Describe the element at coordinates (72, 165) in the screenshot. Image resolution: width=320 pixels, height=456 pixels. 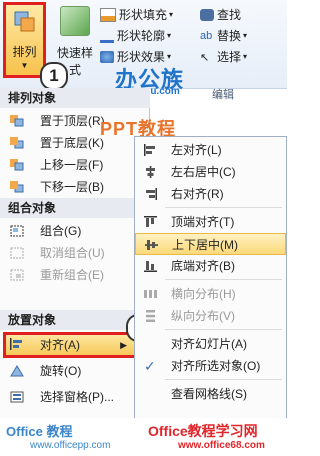
I see `menu-item-label: 上移一层(F)` at that location.